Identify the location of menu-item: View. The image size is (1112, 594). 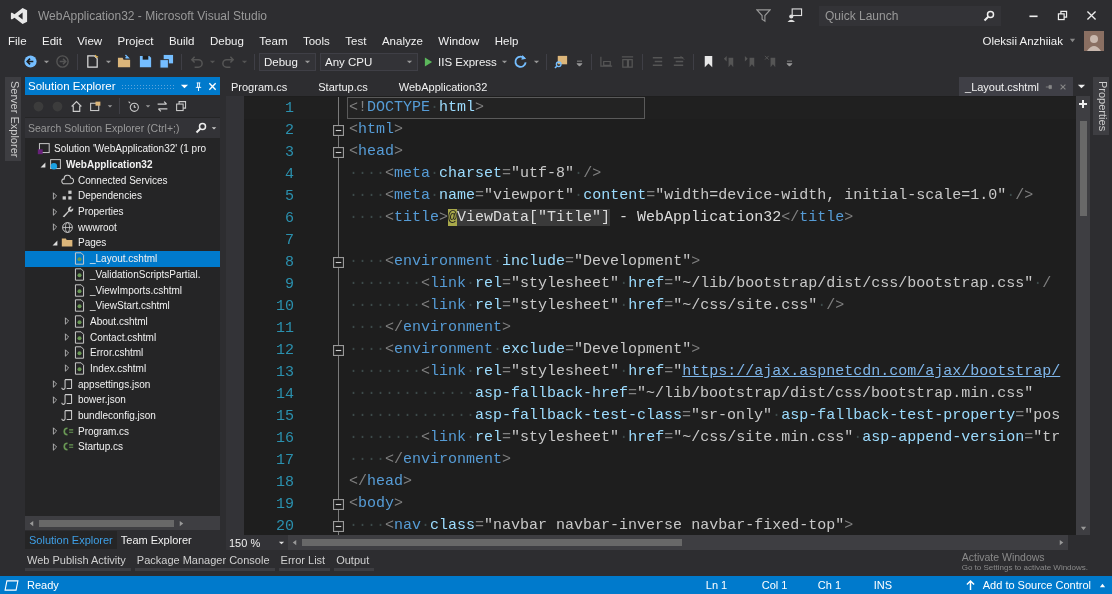
(90, 40).